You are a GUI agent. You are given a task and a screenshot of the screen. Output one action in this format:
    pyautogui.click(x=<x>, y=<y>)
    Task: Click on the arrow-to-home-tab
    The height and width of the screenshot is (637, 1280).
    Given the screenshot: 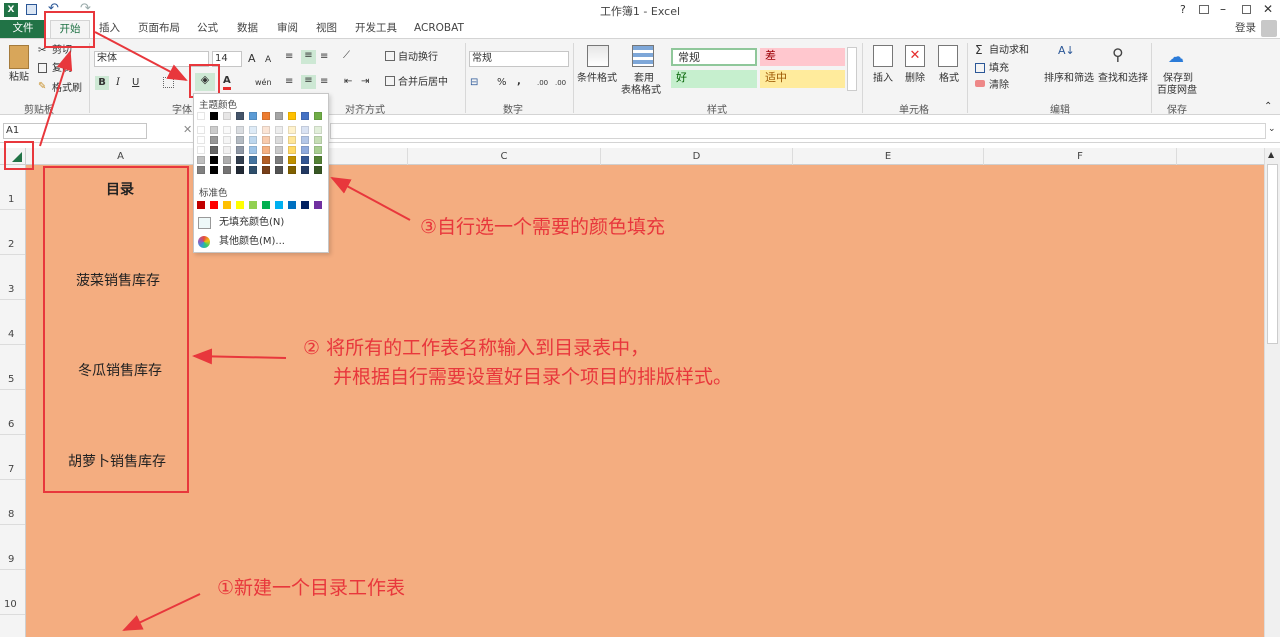 What is the action you would take?
    pyautogui.click(x=56, y=98)
    